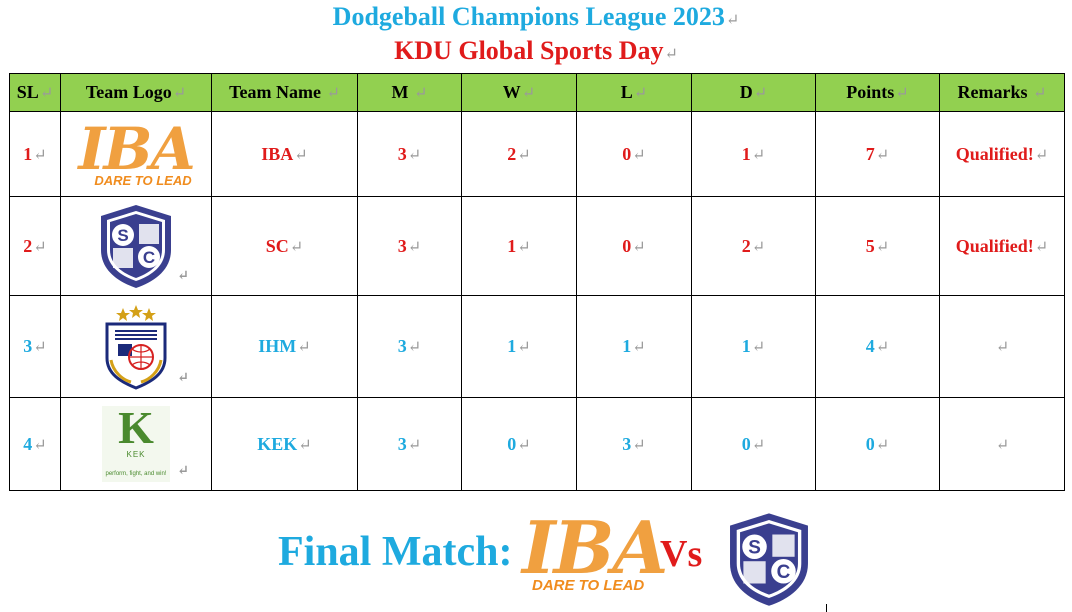 Image resolution: width=1072 pixels, height=612 pixels. What do you see at coordinates (634, 444) in the screenshot?
I see `cell-l: 3↵` at bounding box center [634, 444].